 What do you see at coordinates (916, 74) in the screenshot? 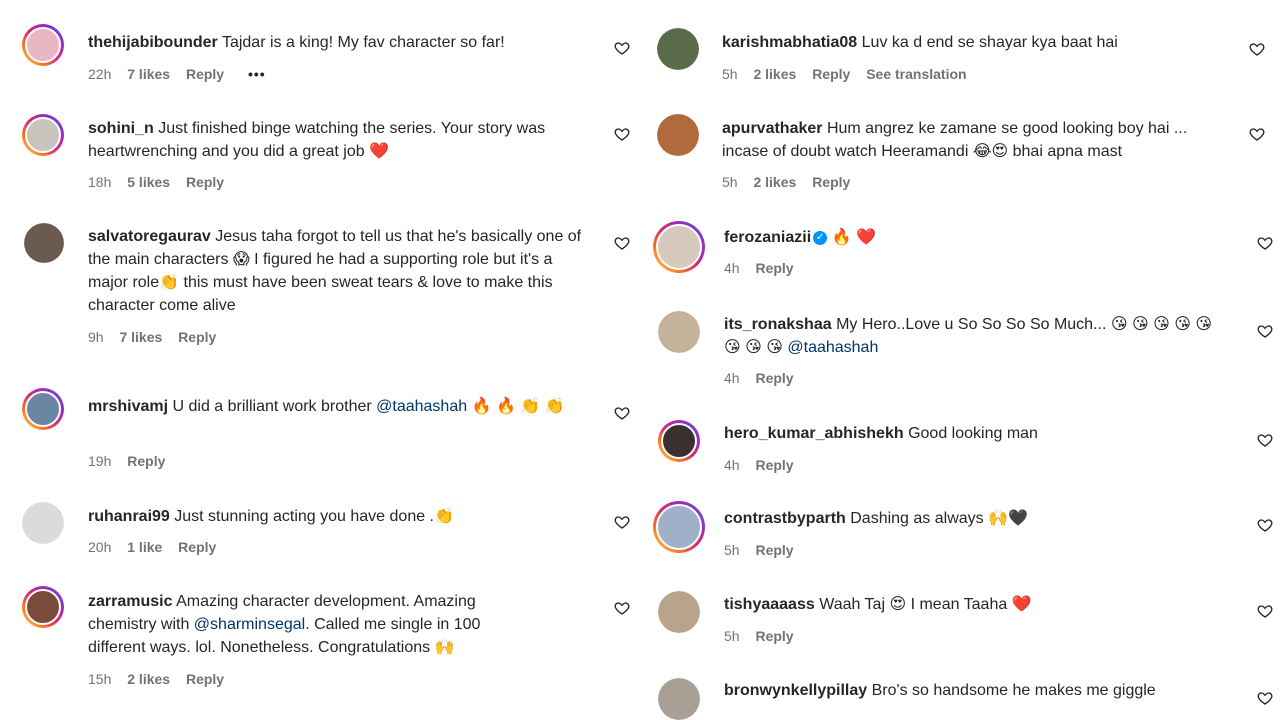
I see `see-translation-link: See translation` at bounding box center [916, 74].